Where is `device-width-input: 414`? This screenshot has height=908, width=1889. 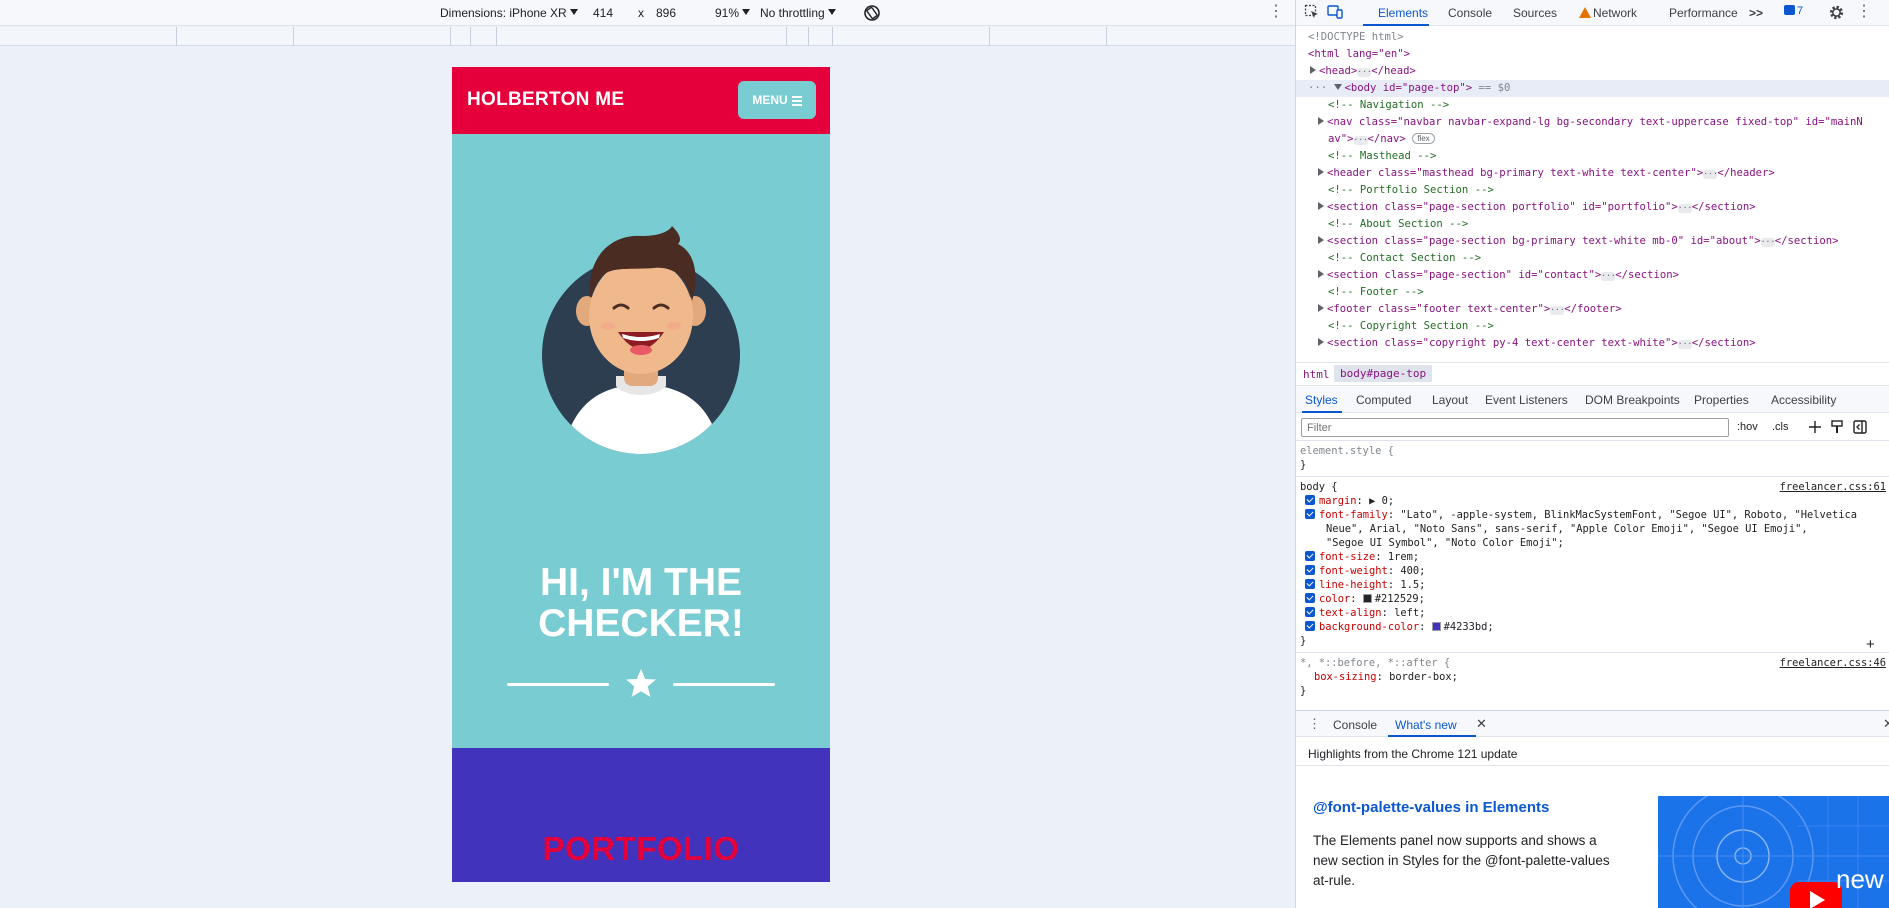 device-width-input: 414 is located at coordinates (603, 13).